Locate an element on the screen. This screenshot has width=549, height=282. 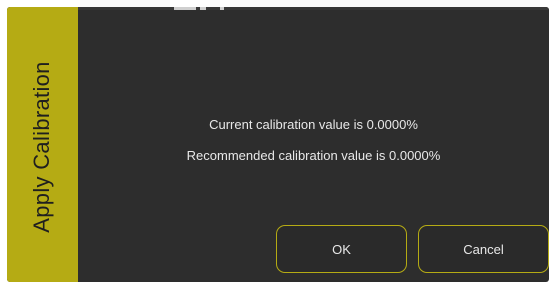
cancel-button-label: Cancel is located at coordinates (483, 249).